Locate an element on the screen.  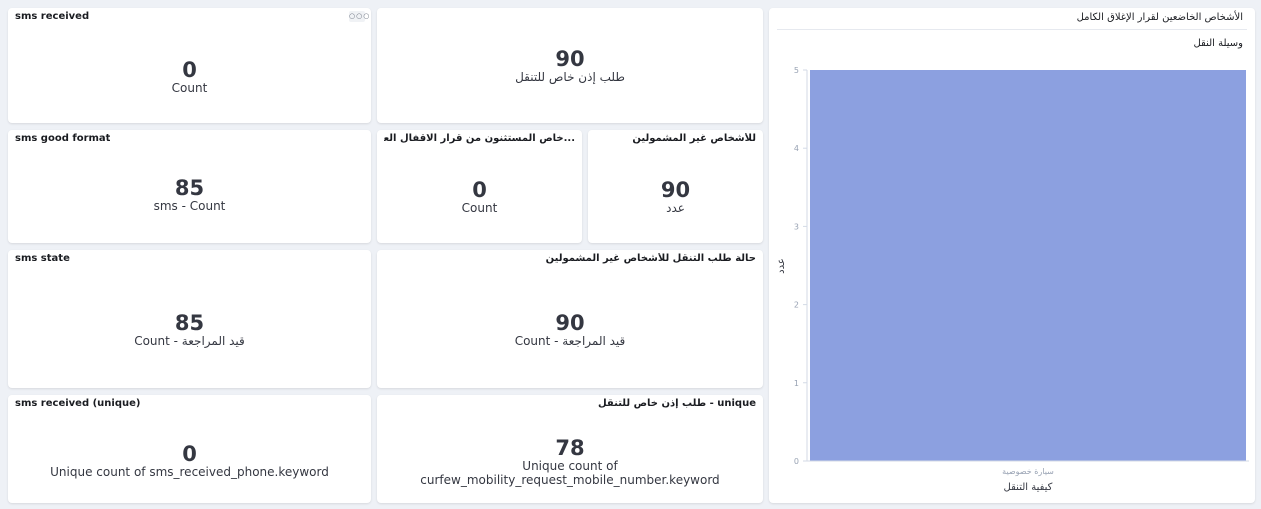
y-tick-label: 3 is located at coordinates (796, 226).